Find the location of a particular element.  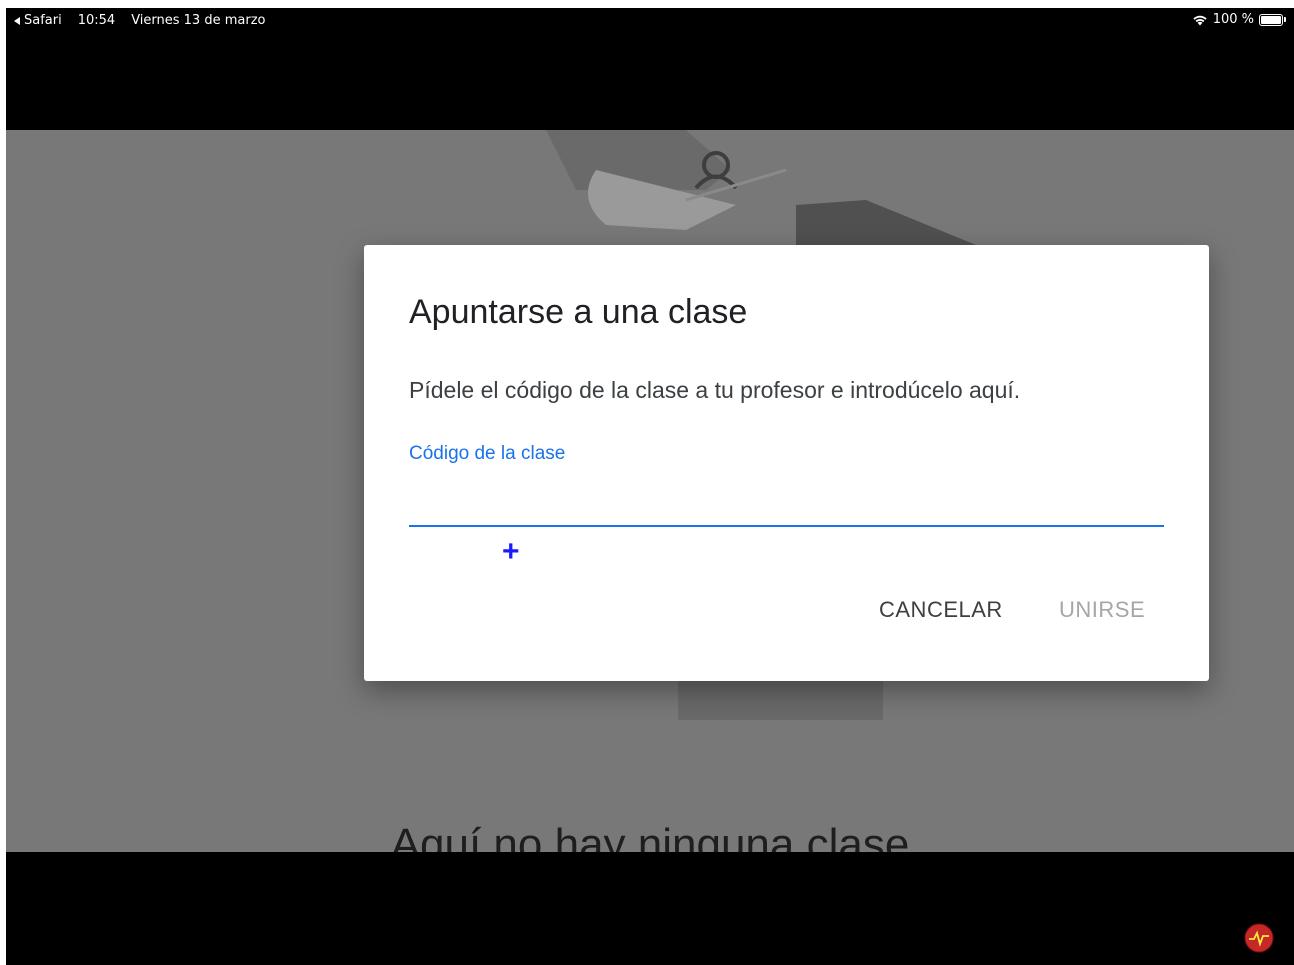

battery-tip is located at coordinates (1285, 19).